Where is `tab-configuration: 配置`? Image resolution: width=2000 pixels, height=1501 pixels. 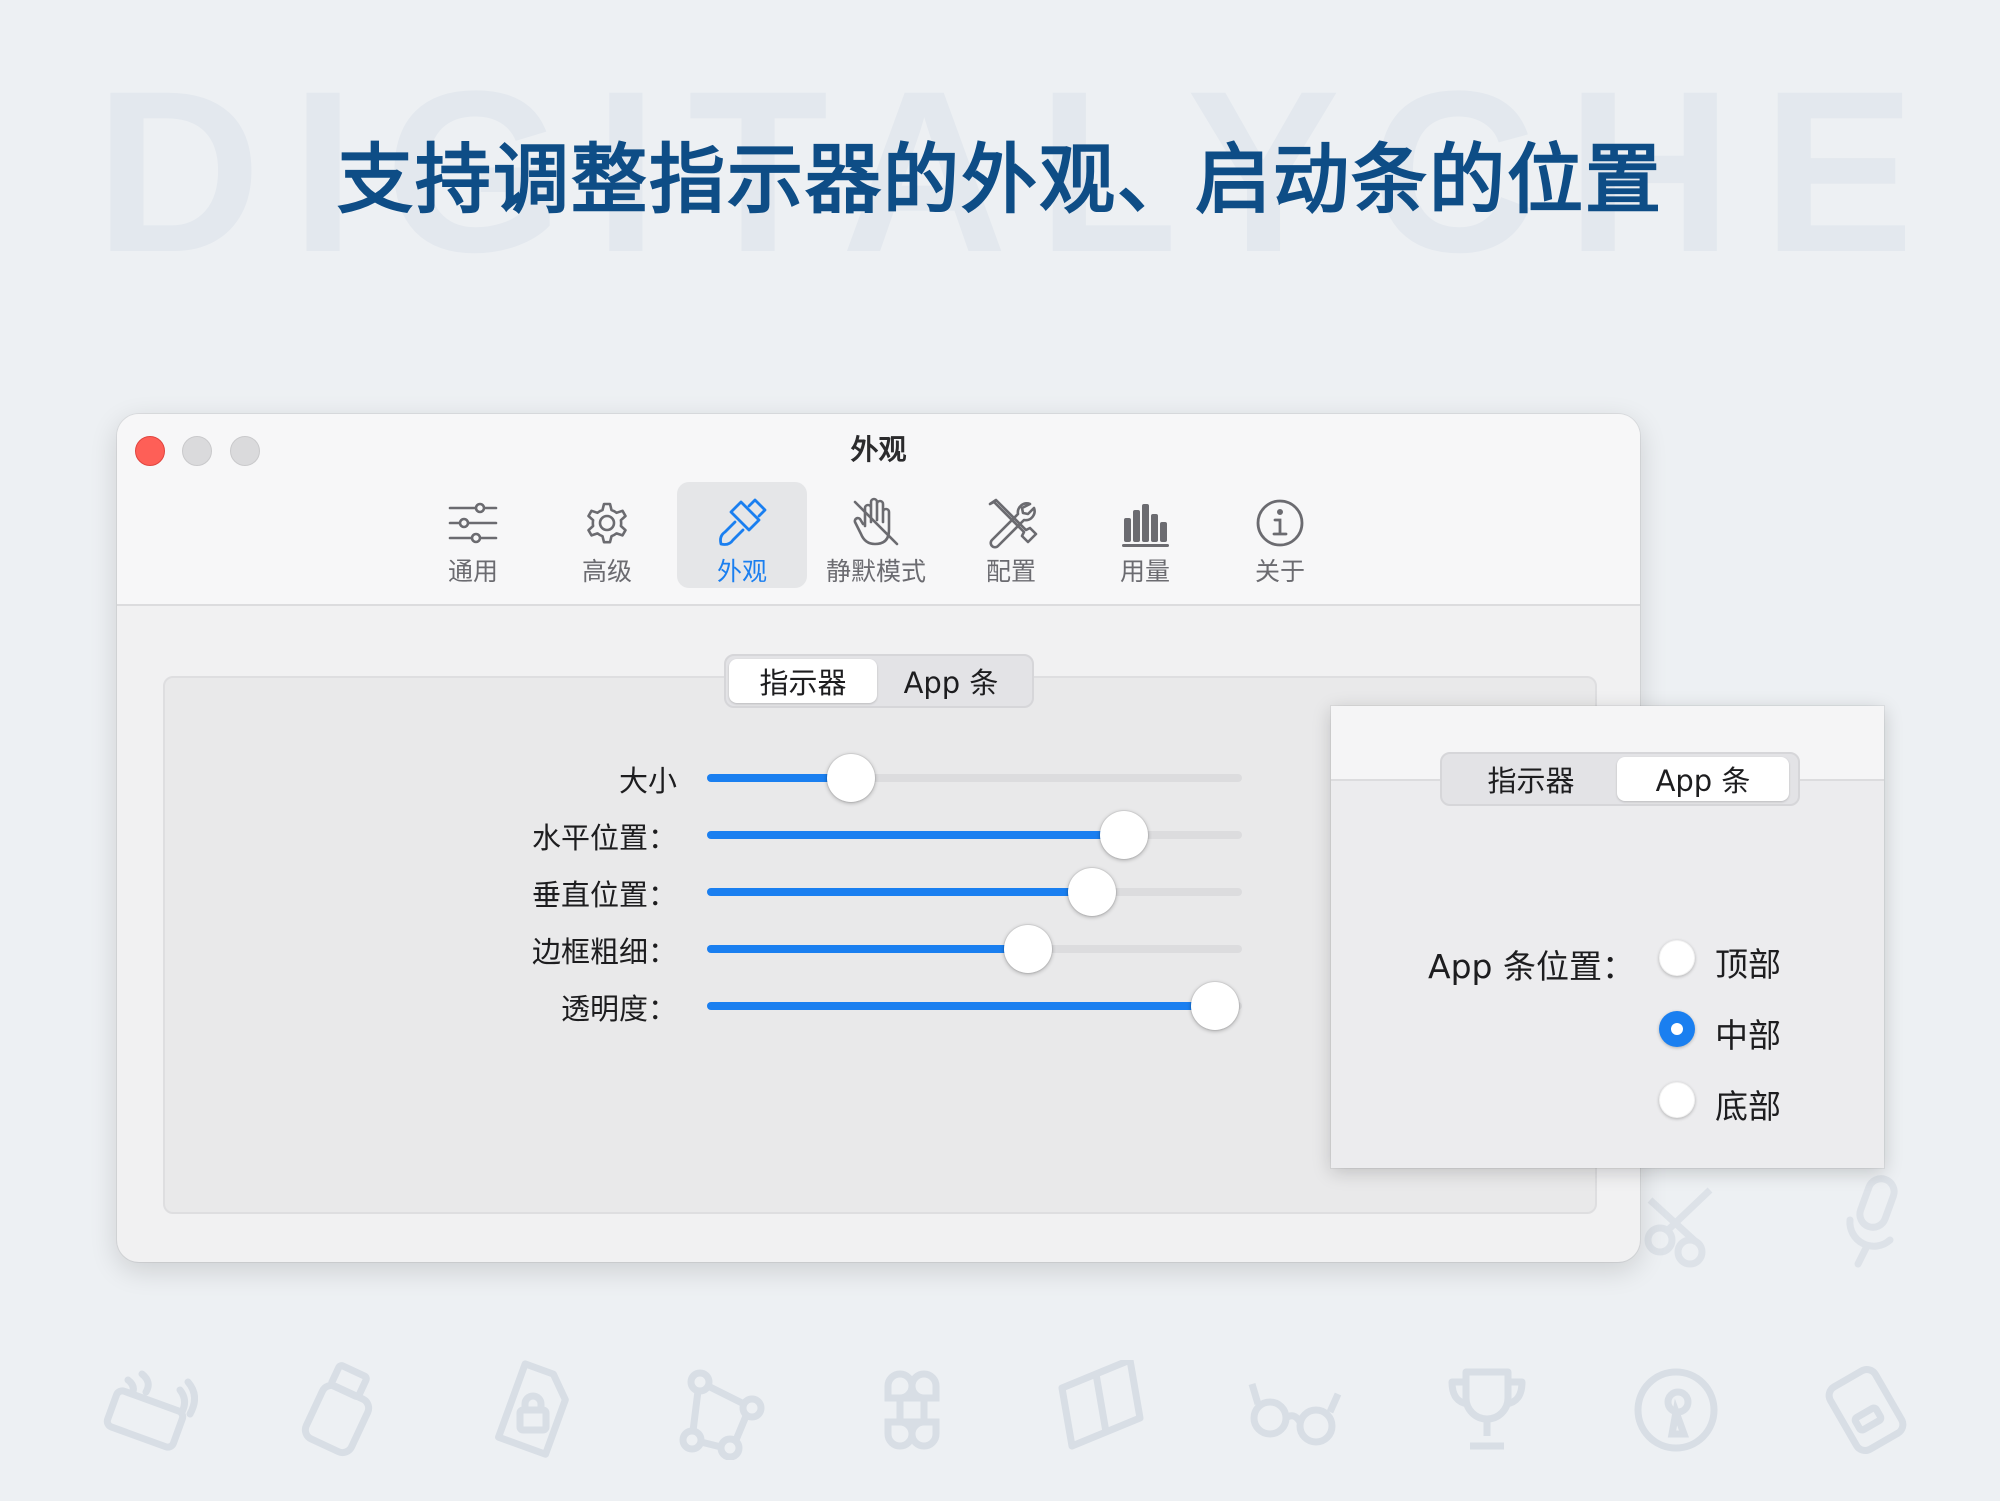 tab-configuration: 配置 is located at coordinates (1011, 535).